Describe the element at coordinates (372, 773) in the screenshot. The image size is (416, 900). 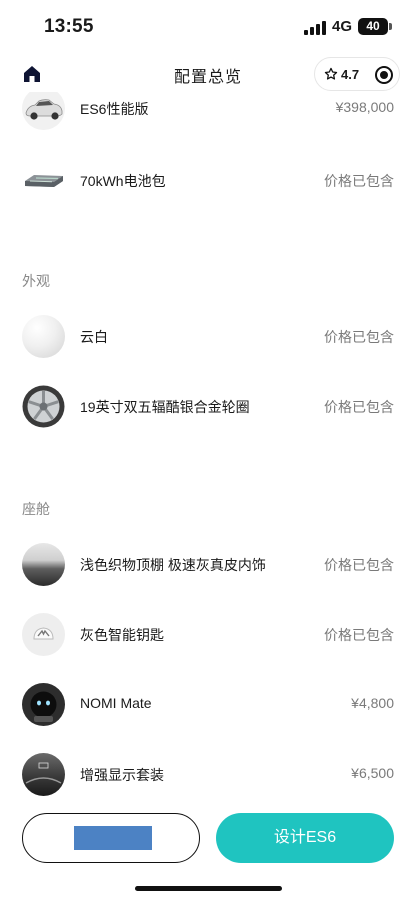
I see `item-price: ¥6,500` at that location.